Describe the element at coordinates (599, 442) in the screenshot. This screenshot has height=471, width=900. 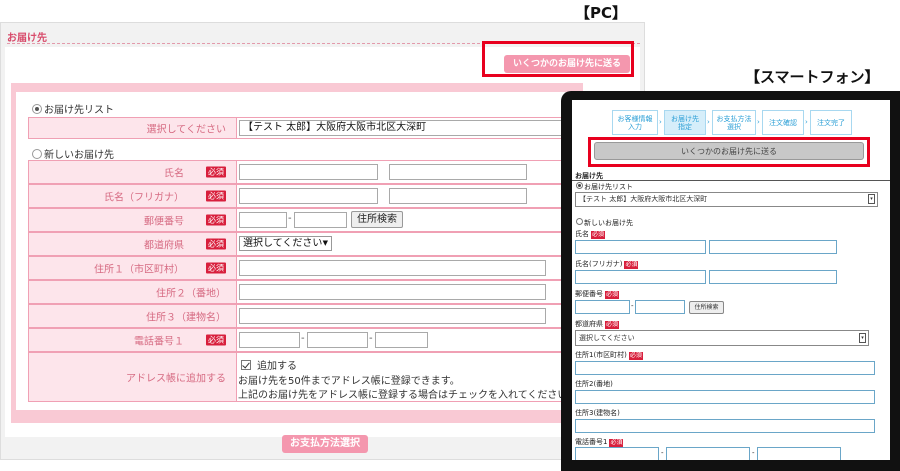
I see `sp-tel-label: 電話番号1 必須` at that location.